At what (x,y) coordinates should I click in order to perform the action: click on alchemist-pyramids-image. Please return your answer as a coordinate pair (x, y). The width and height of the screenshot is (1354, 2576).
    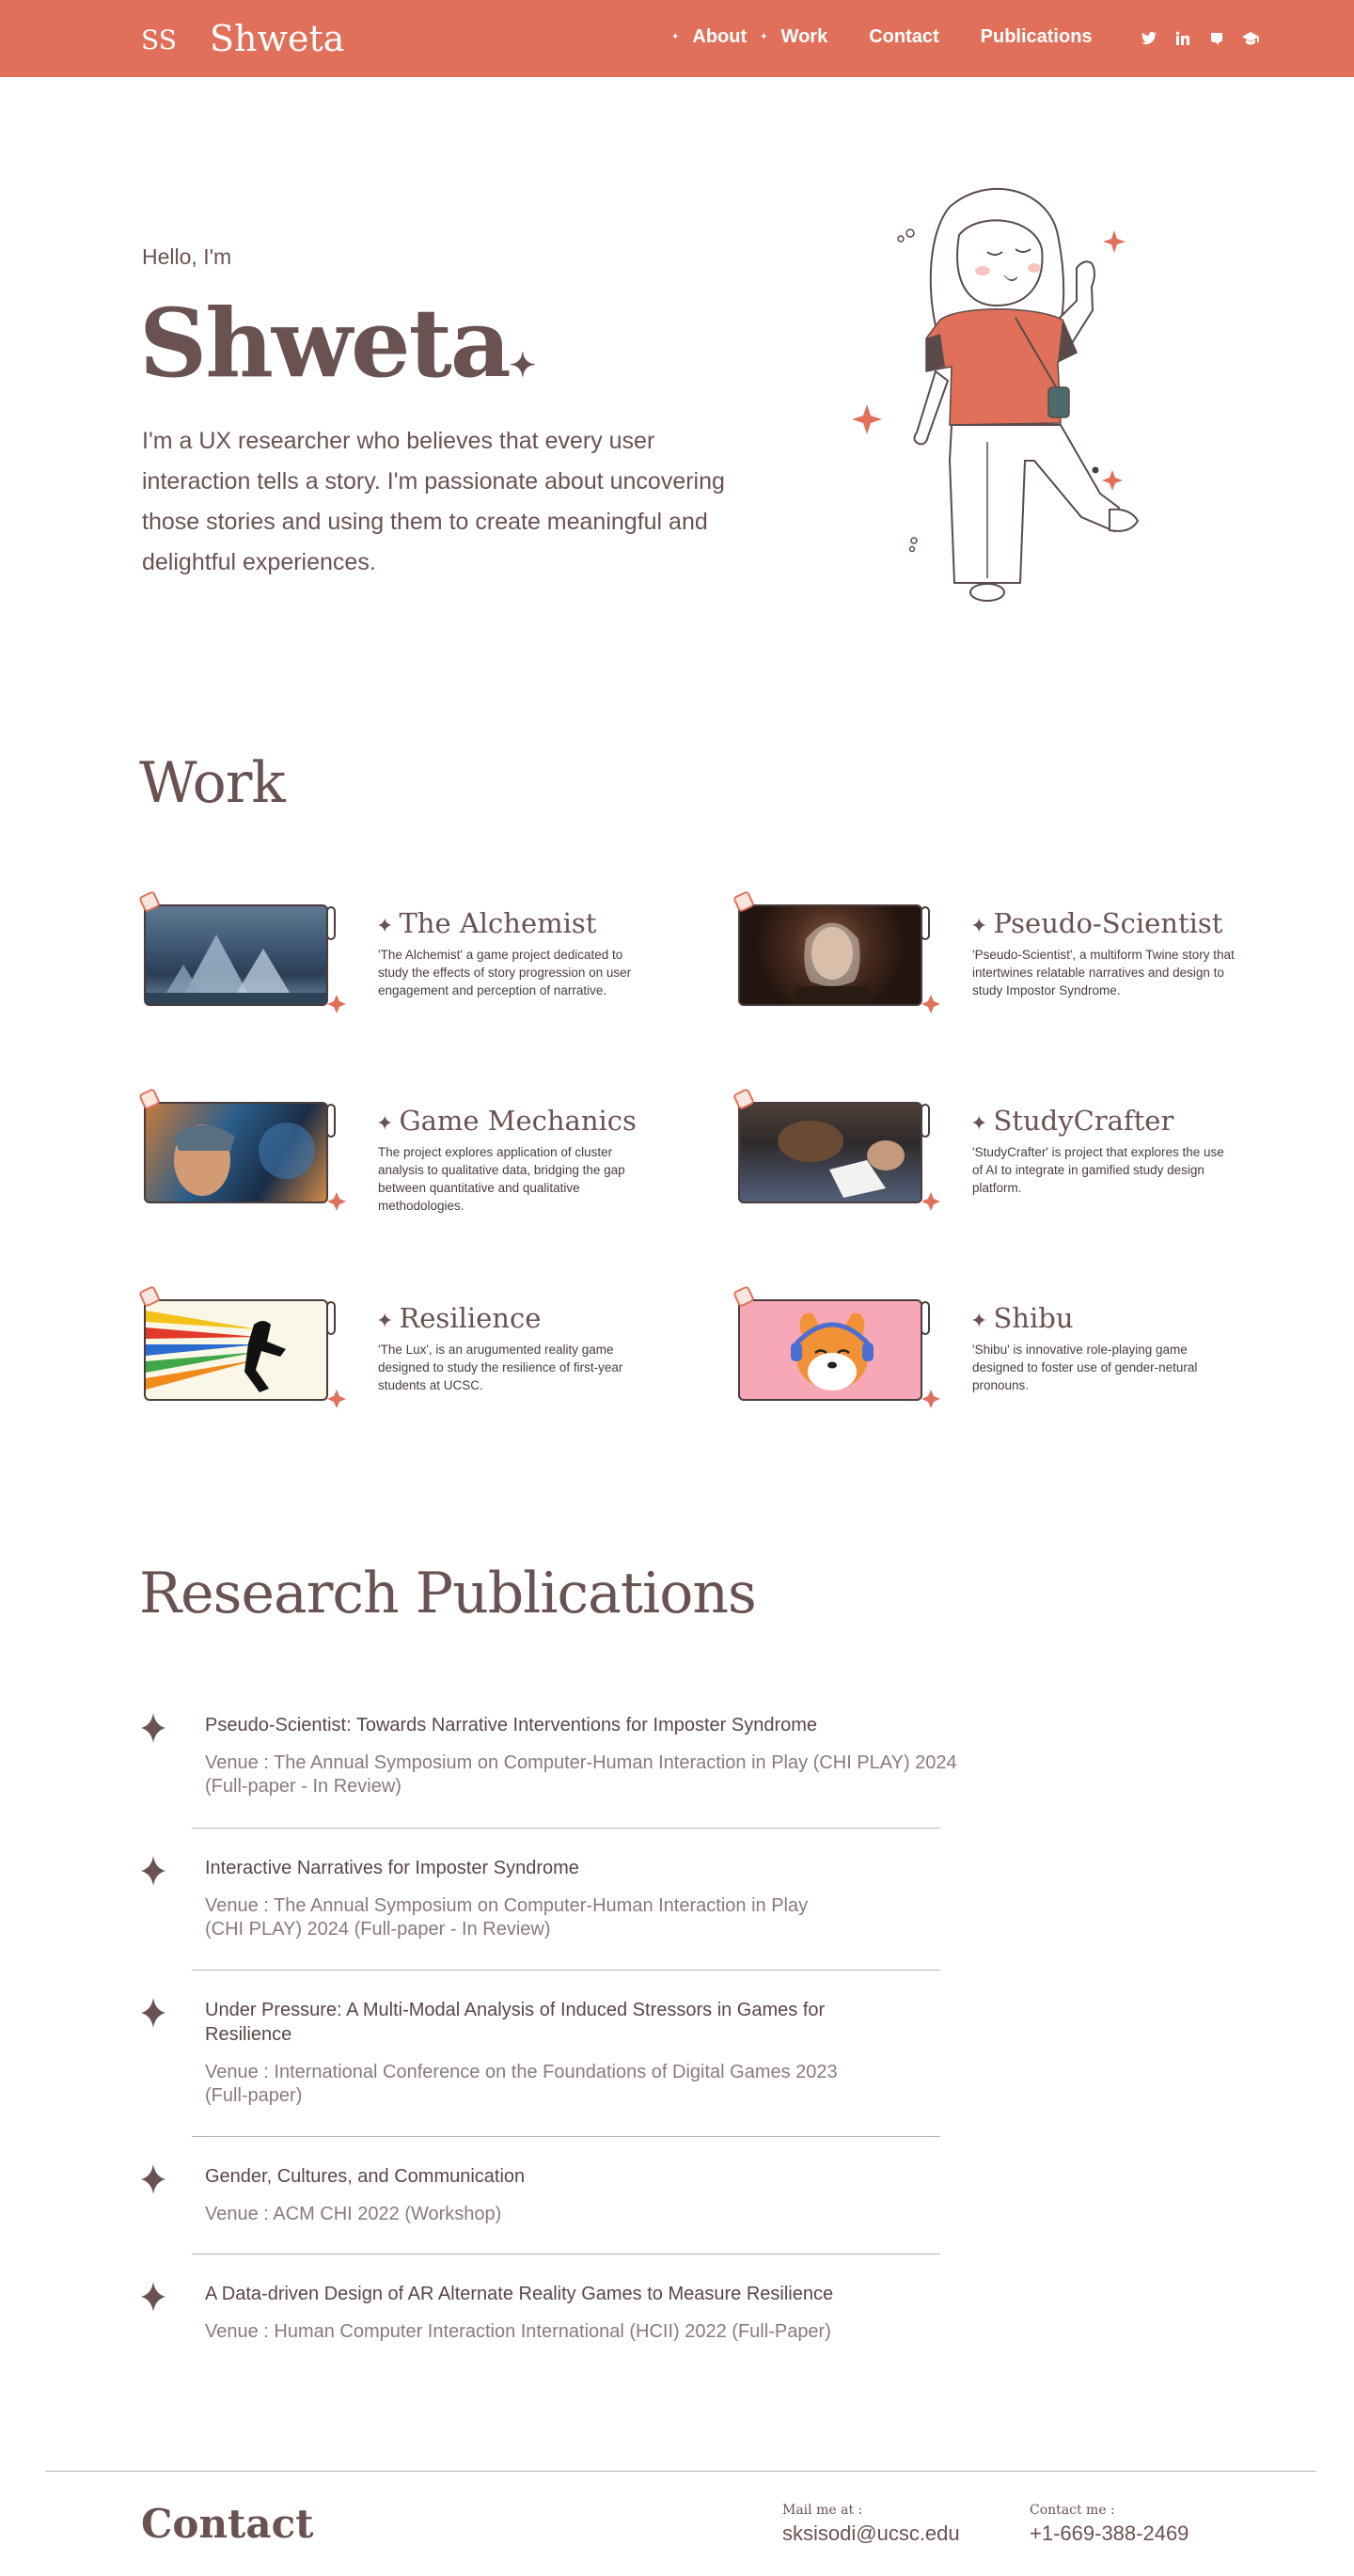
    Looking at the image, I should click on (236, 955).